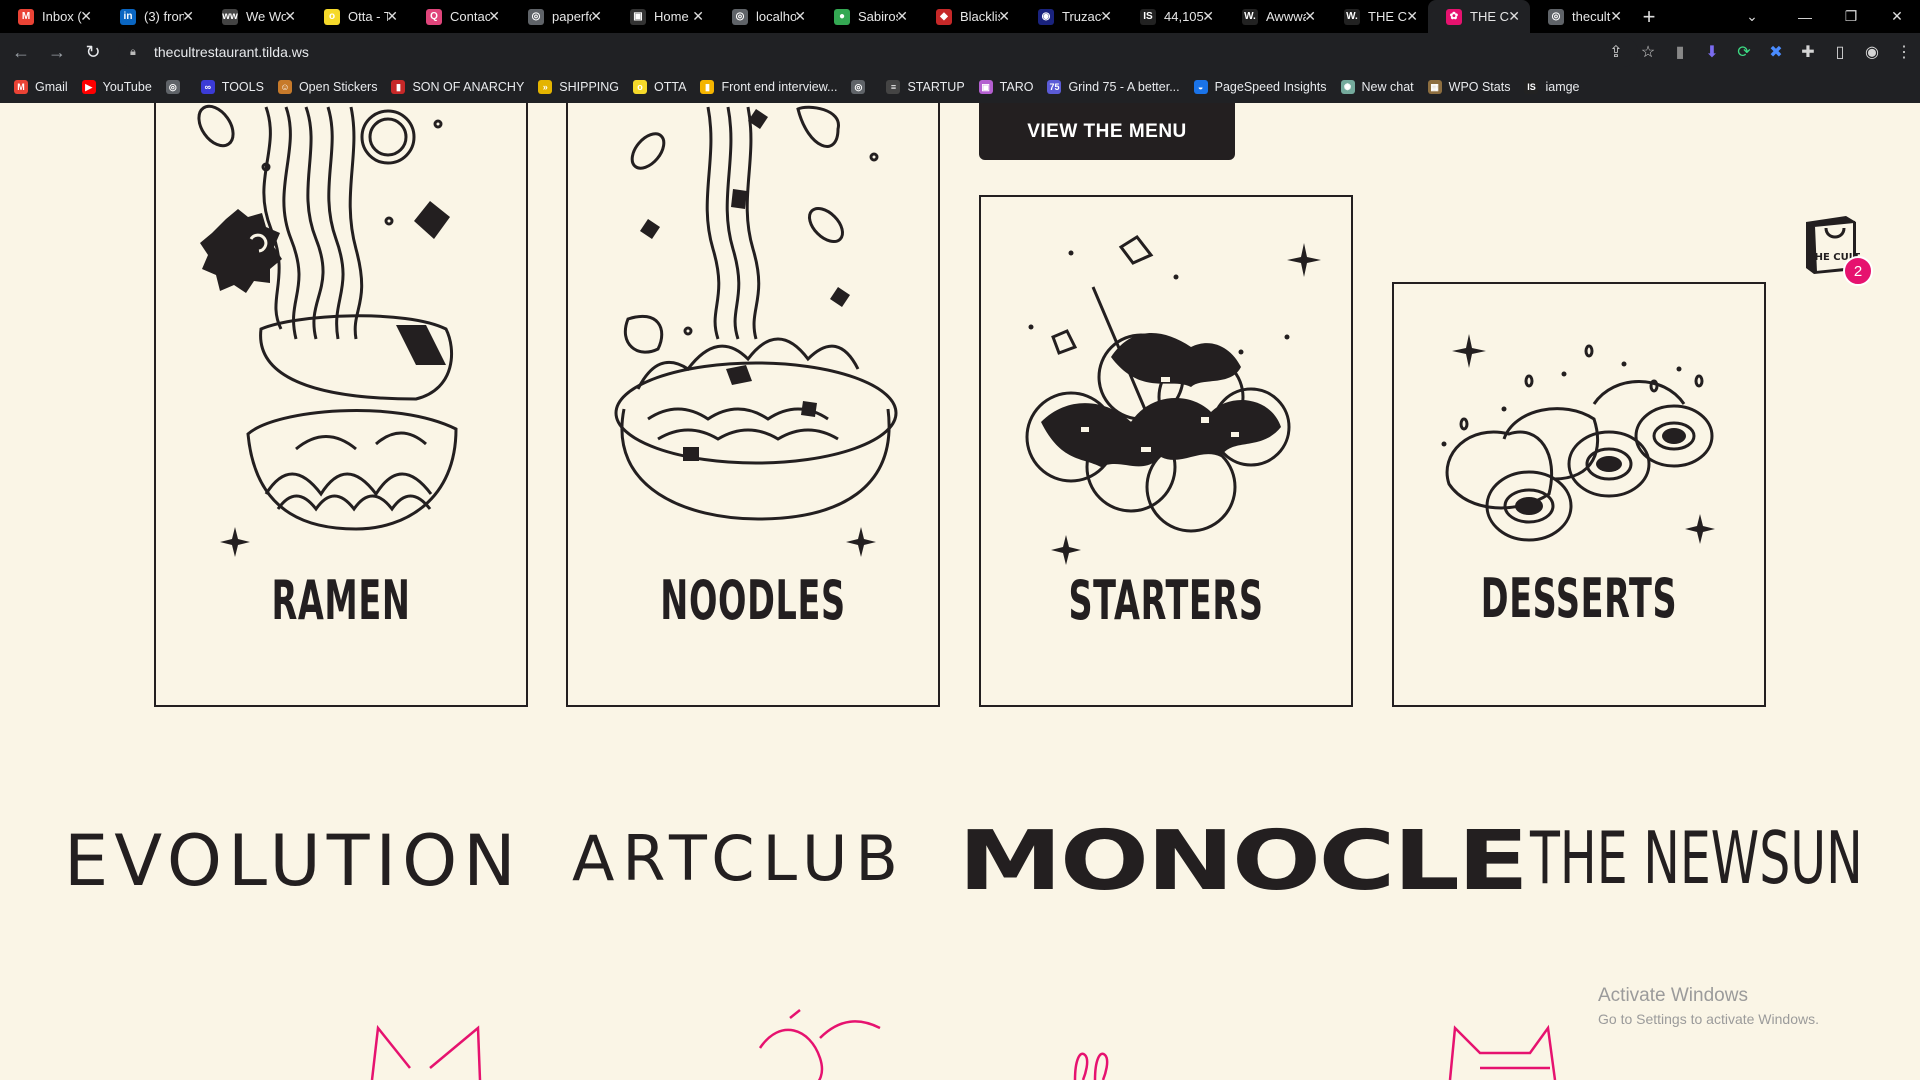  What do you see at coordinates (753, 405) in the screenshot?
I see `category-card-noodles: NOODLES` at bounding box center [753, 405].